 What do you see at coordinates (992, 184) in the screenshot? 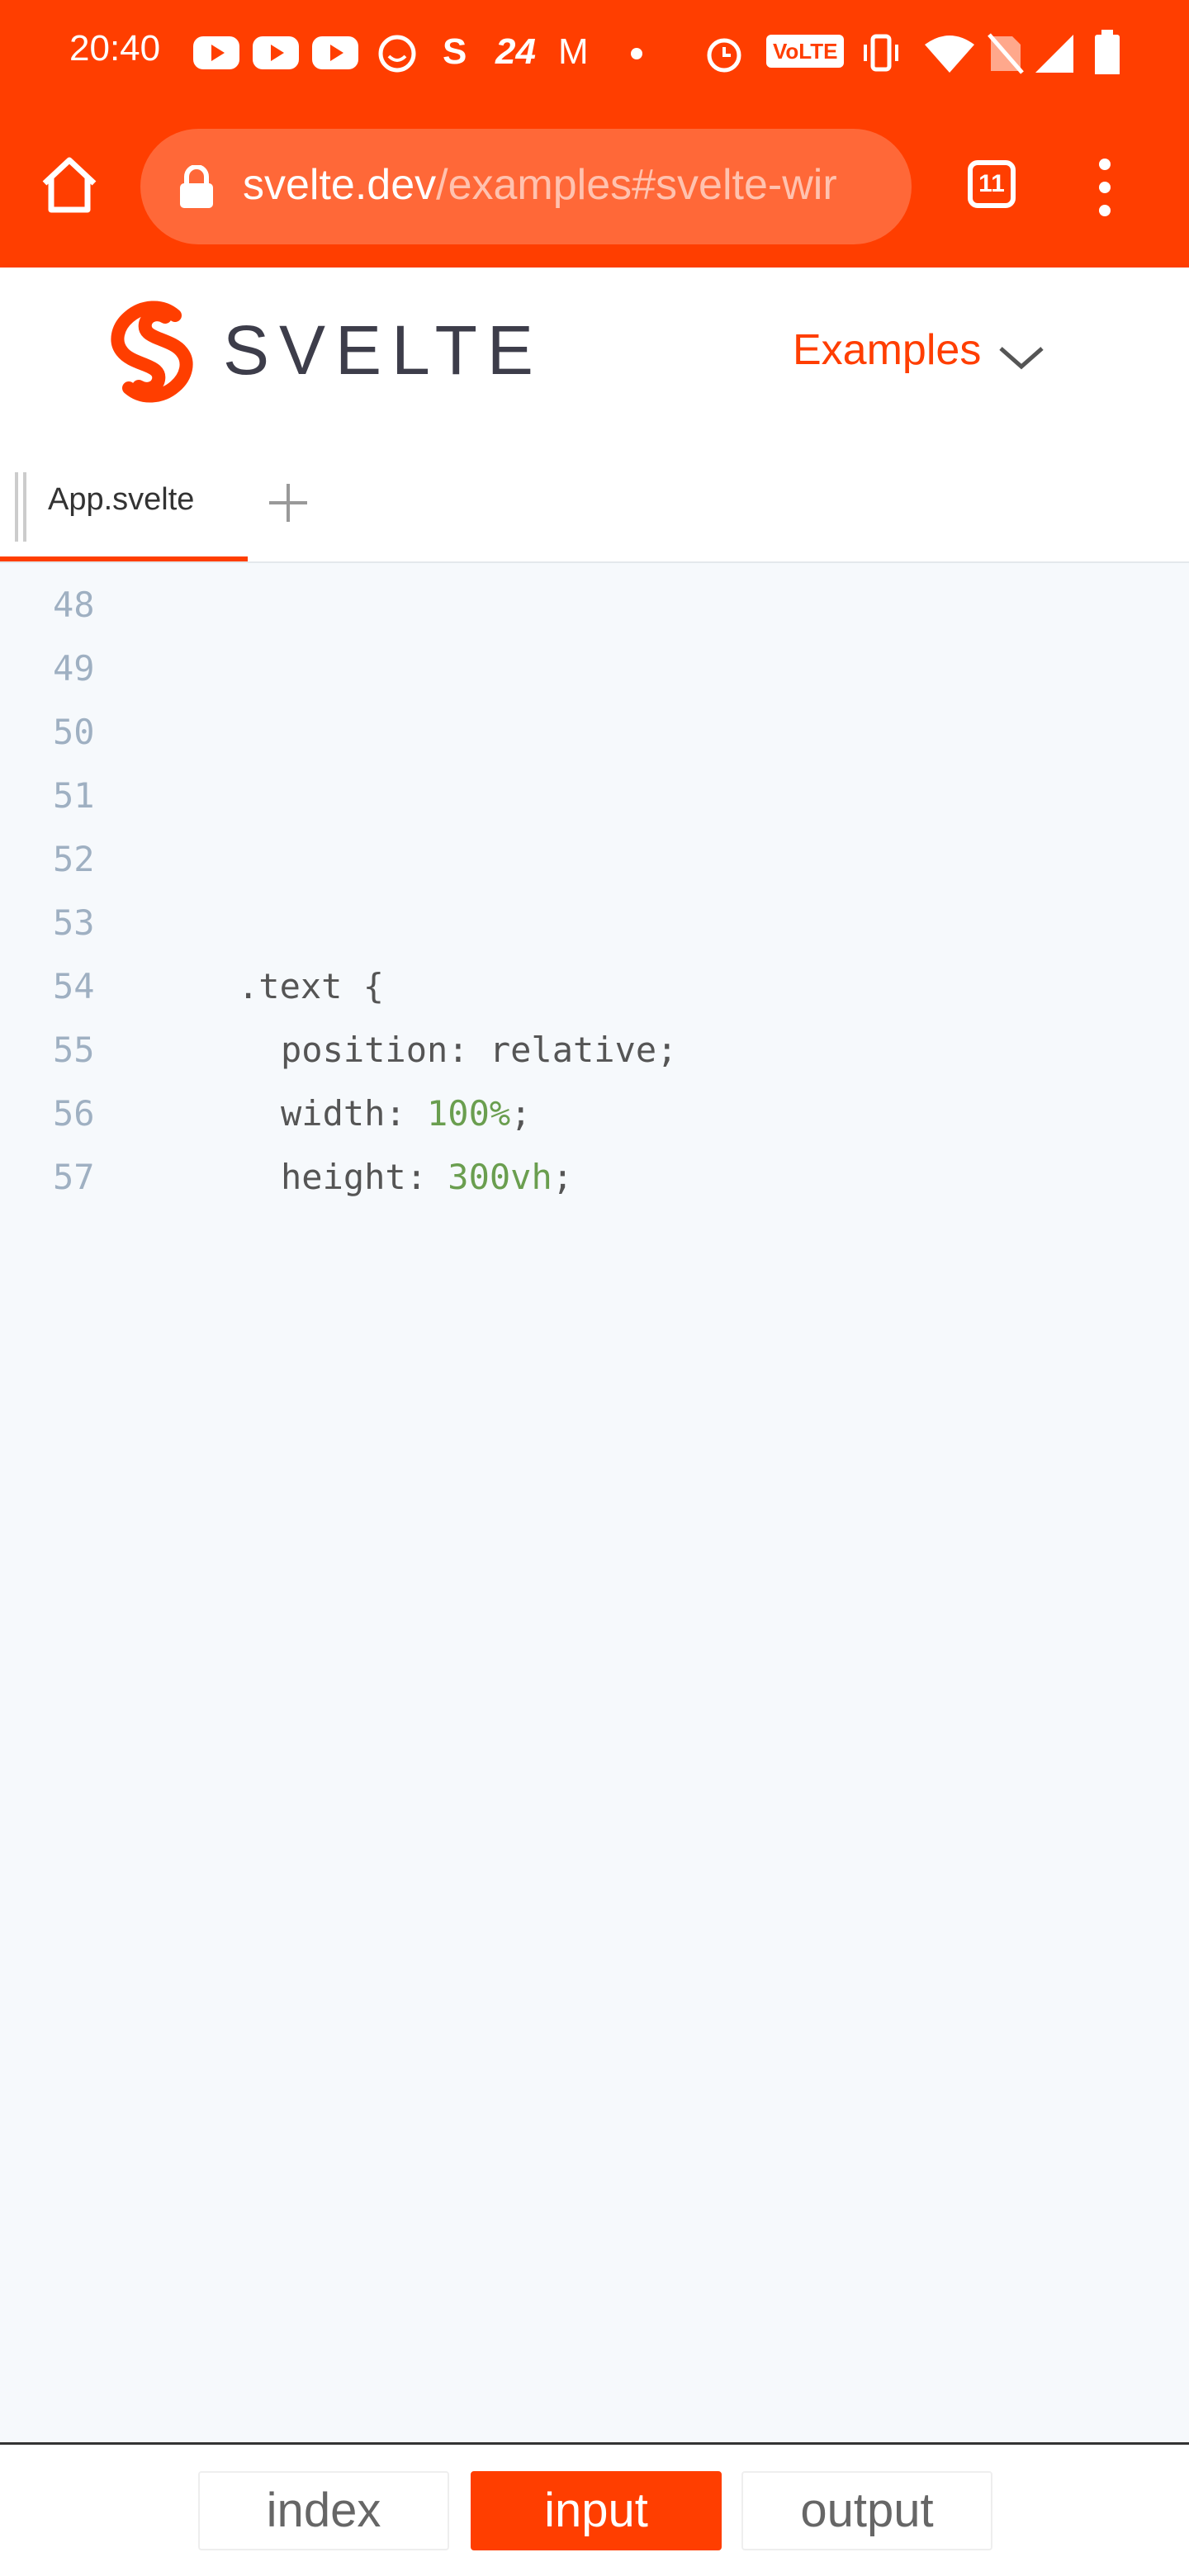
I see `tab-switcher-button: 11` at bounding box center [992, 184].